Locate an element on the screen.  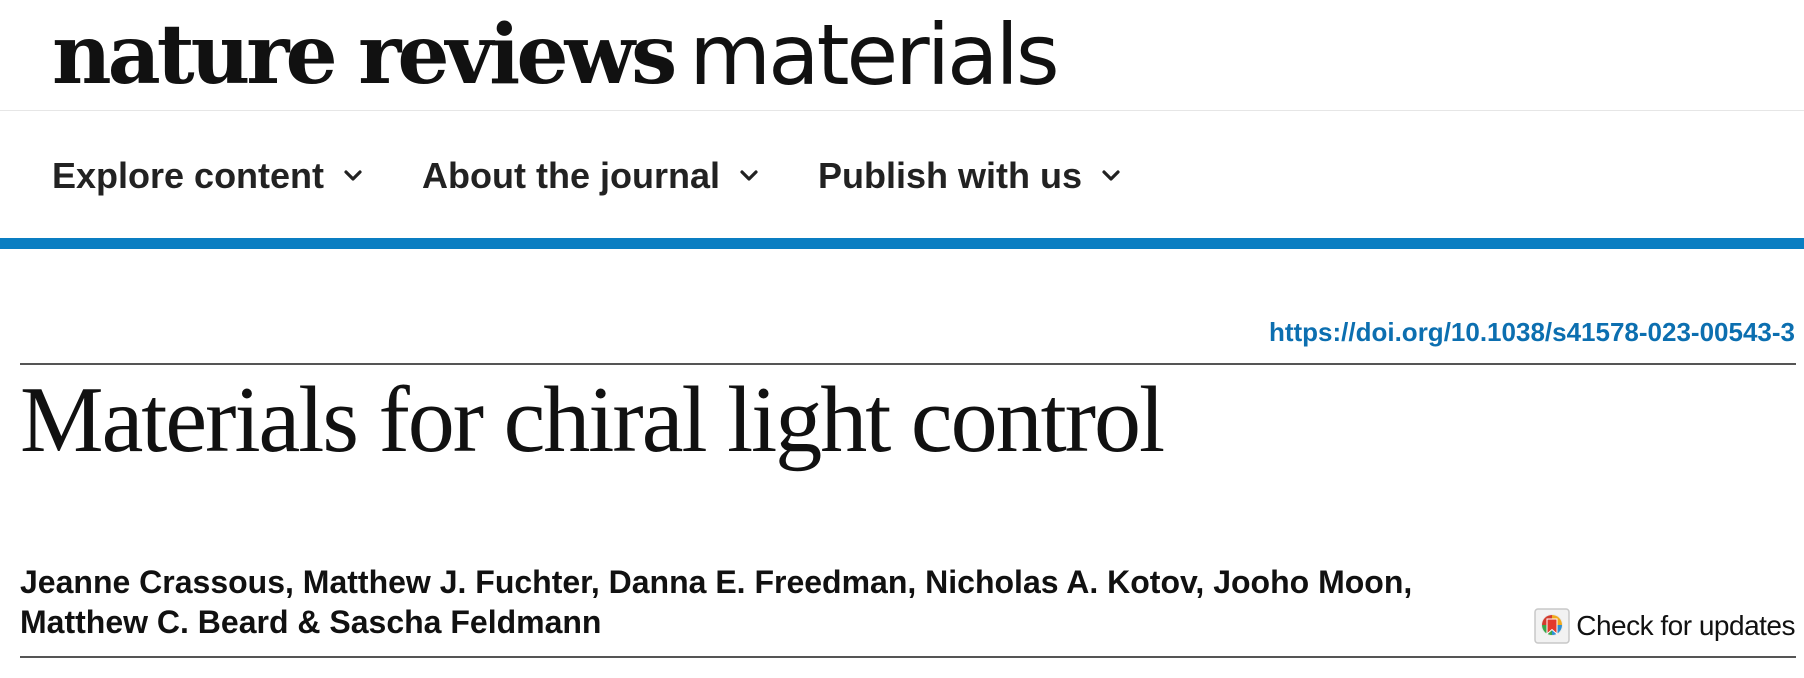
check-for-updates-icon is located at coordinates (1552, 626).